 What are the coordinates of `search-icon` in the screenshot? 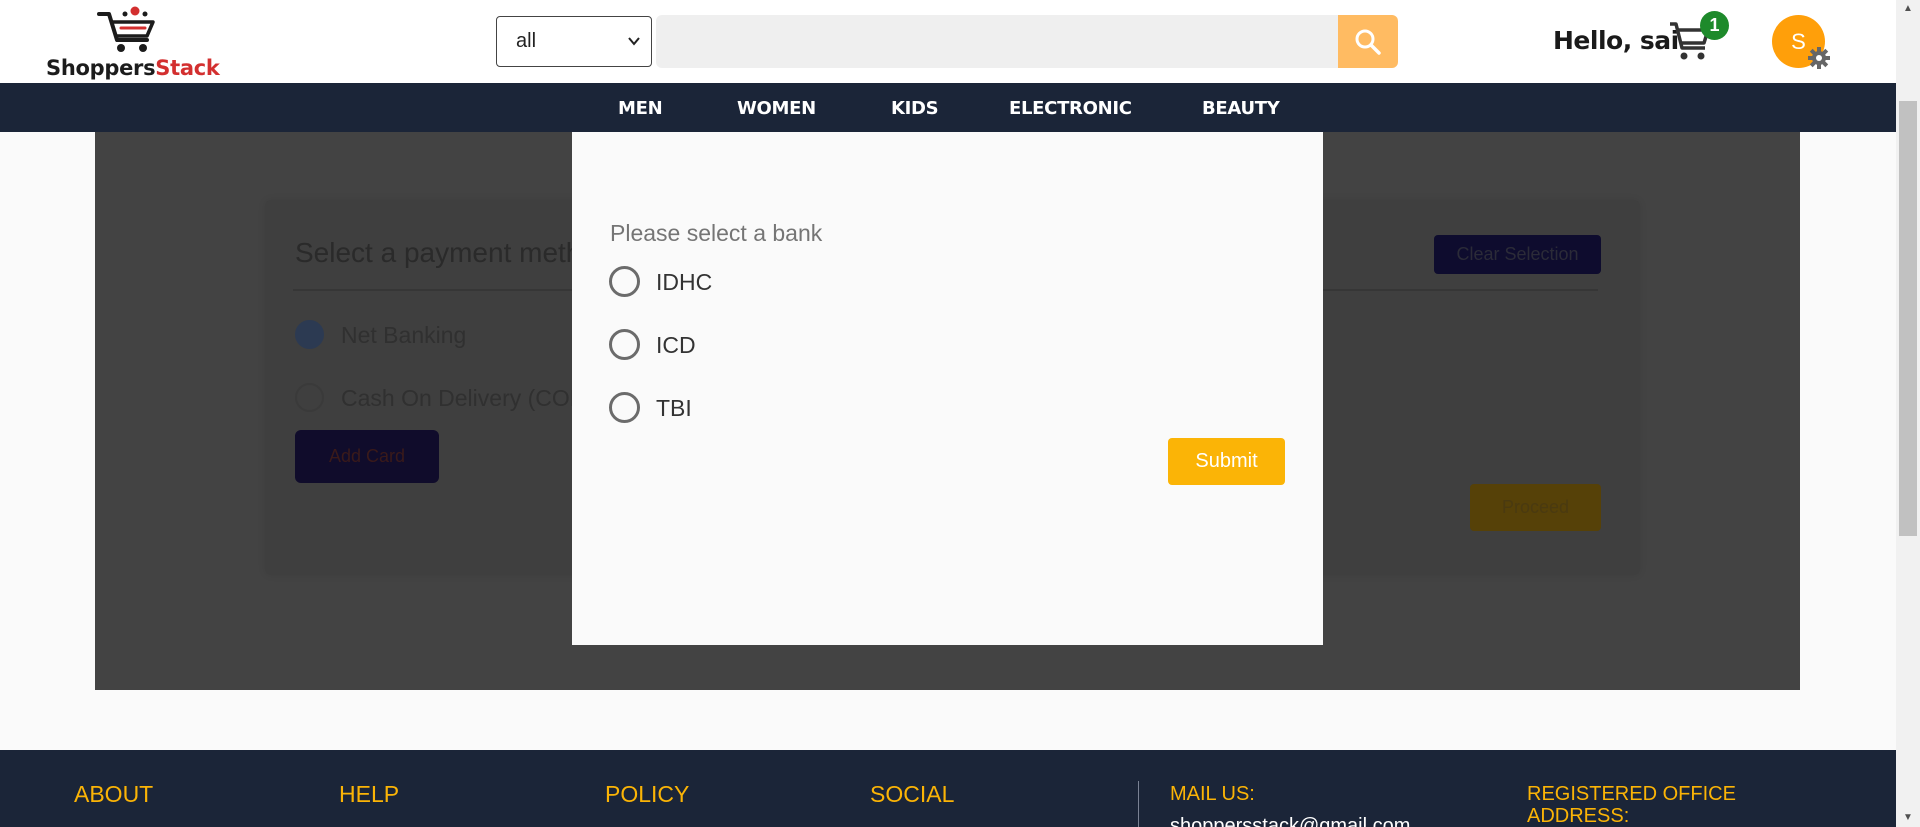 It's located at (1368, 42).